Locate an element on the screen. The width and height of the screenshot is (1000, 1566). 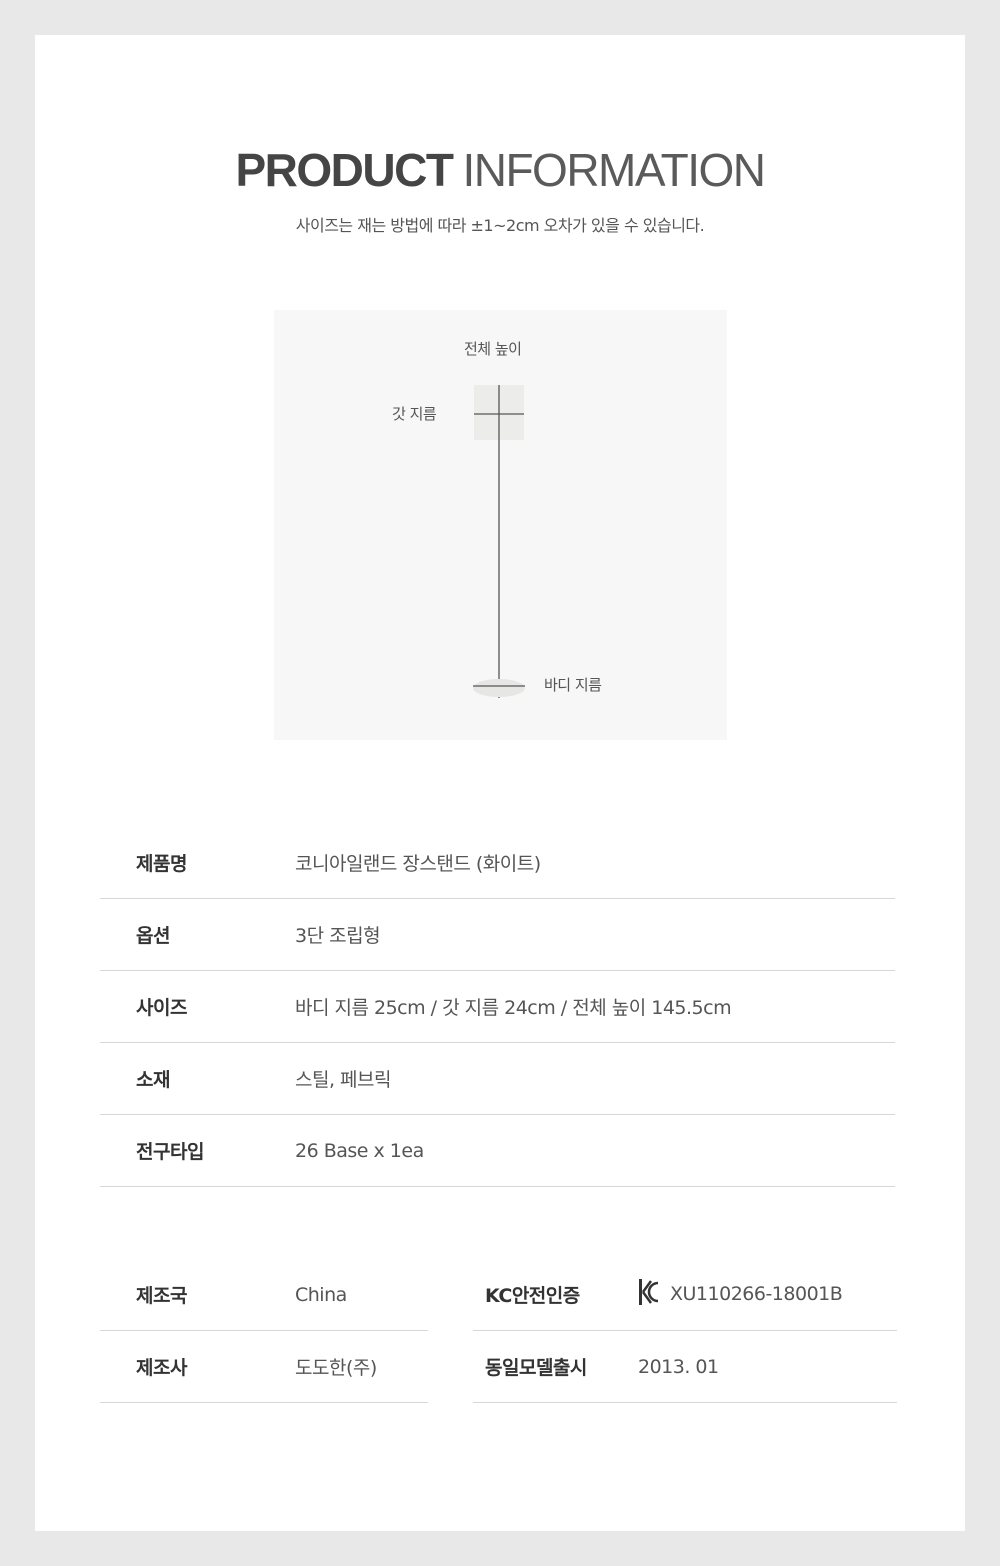
info-value: China is located at coordinates (361, 1295).